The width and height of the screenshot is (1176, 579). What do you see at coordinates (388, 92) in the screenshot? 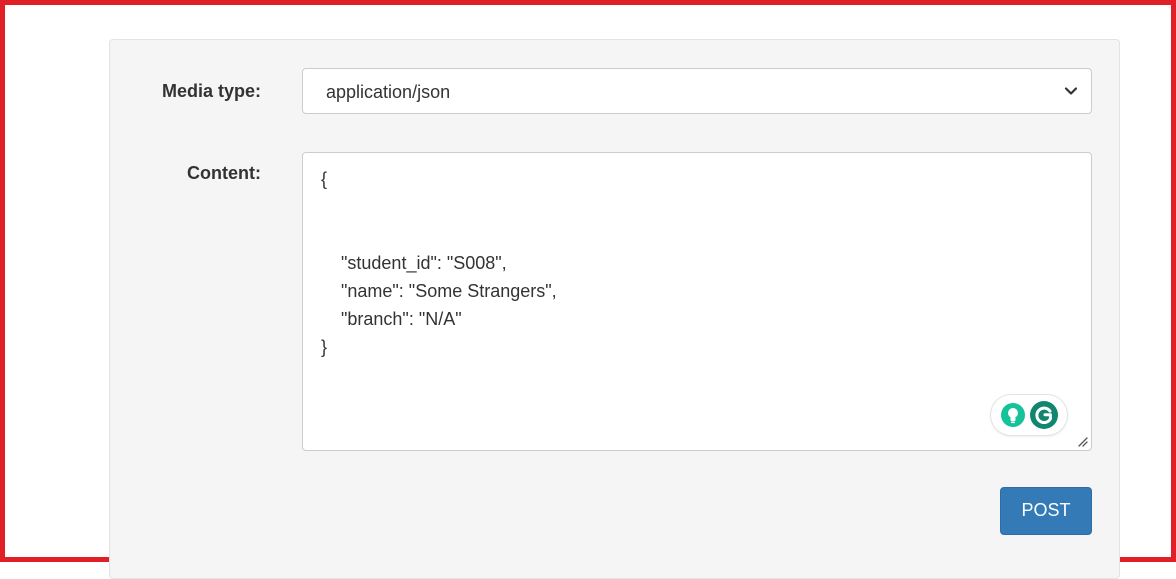
I see `media-type-value: application/json` at bounding box center [388, 92].